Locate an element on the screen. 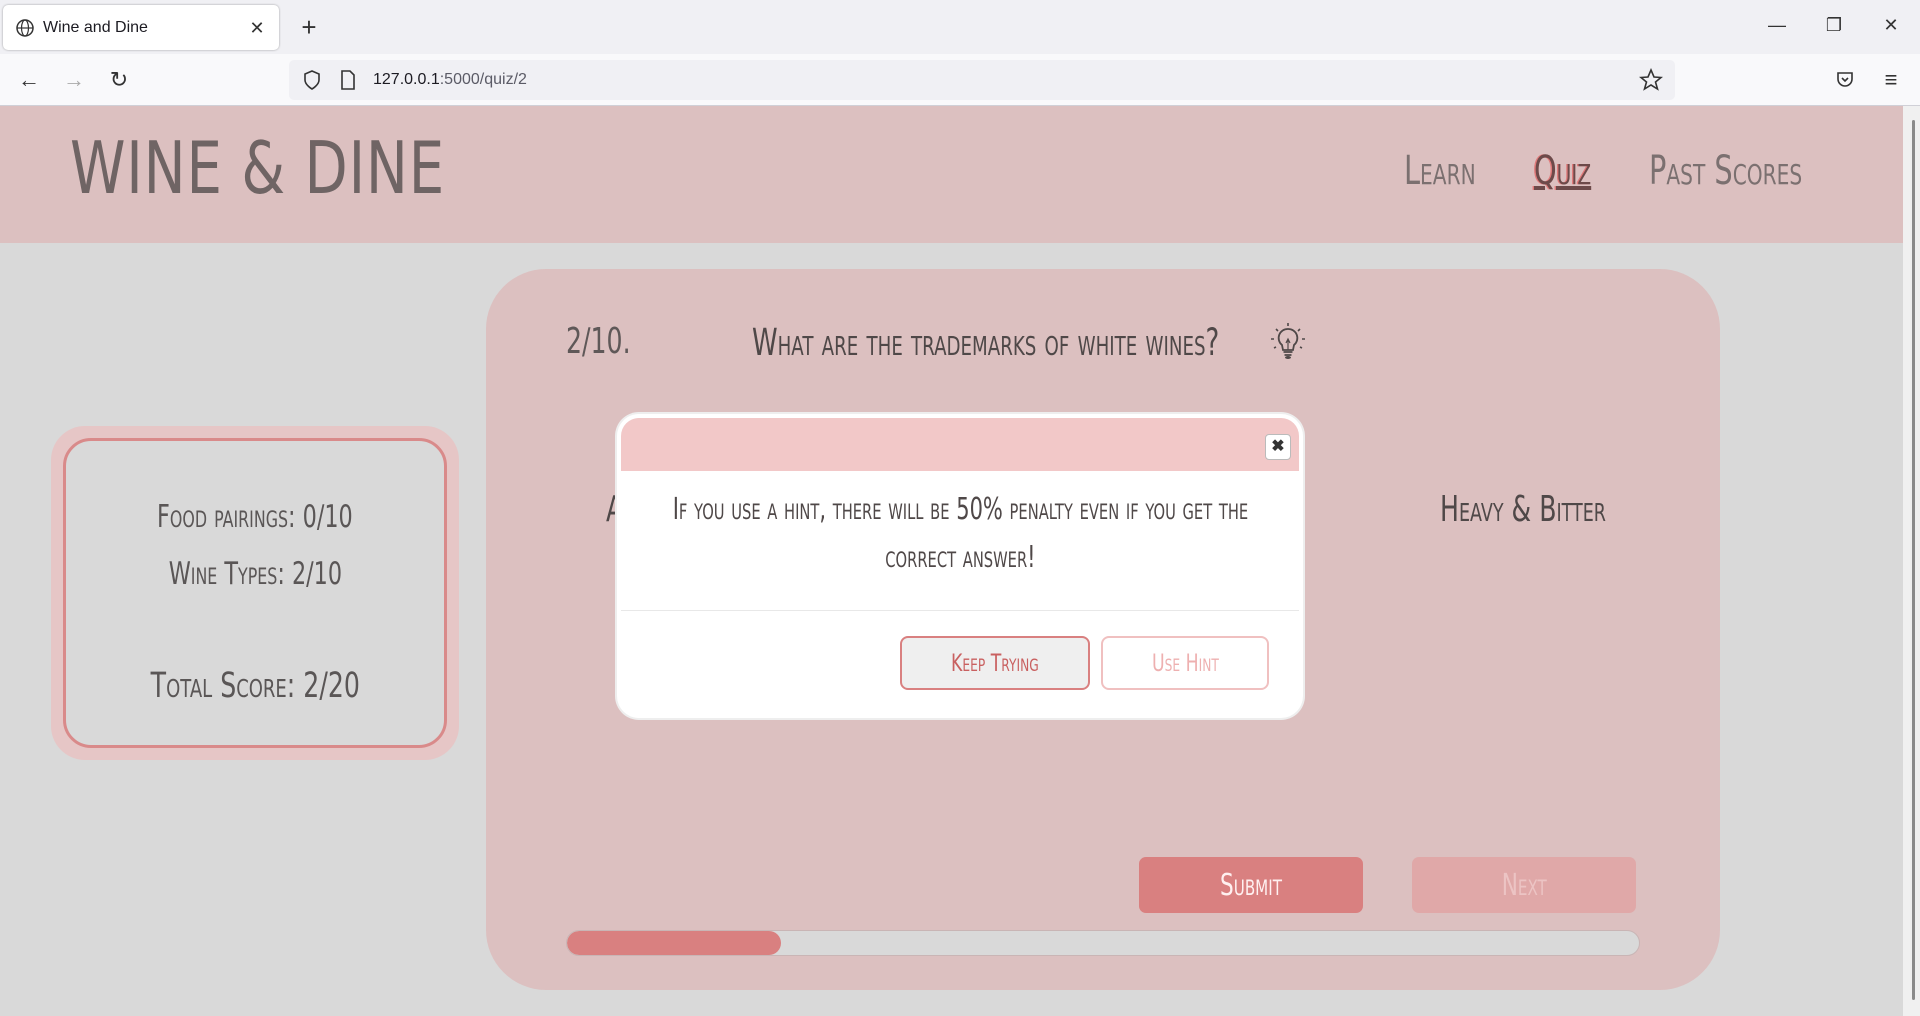 This screenshot has height=1016, width=1920. shield-icon is located at coordinates (312, 80).